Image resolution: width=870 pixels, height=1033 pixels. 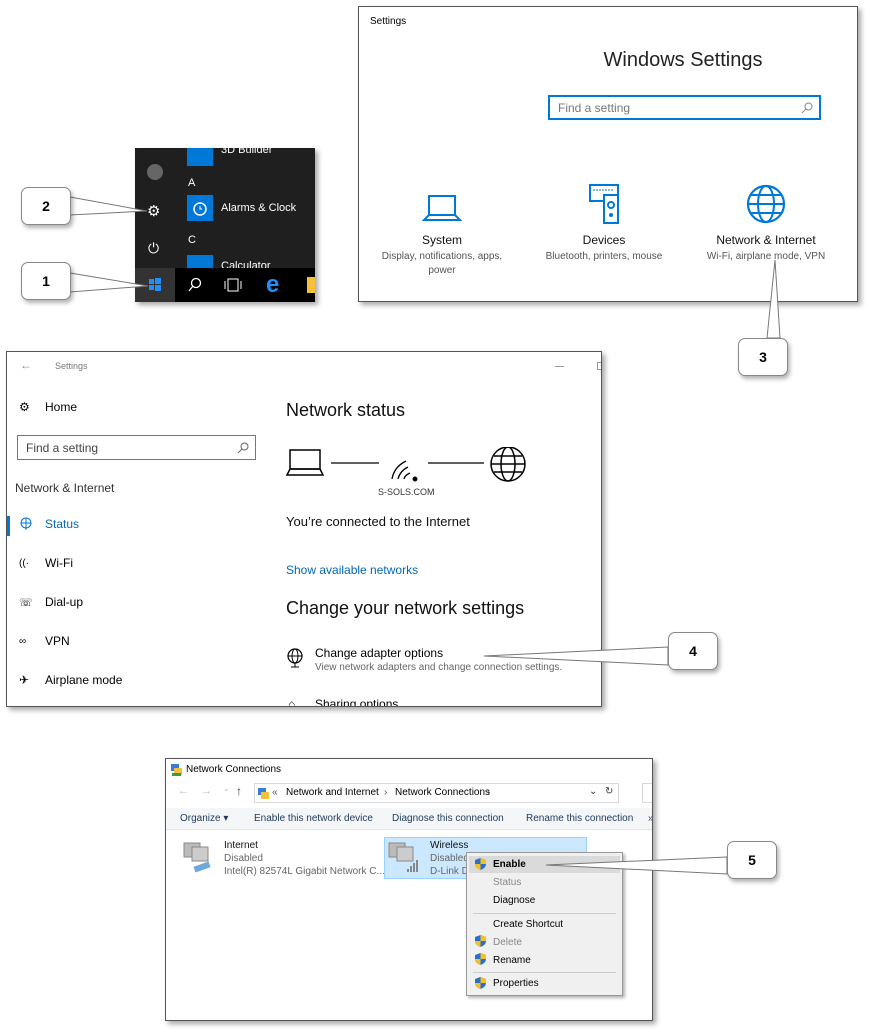 I want to click on more-commands-button: », so click(x=650, y=818).